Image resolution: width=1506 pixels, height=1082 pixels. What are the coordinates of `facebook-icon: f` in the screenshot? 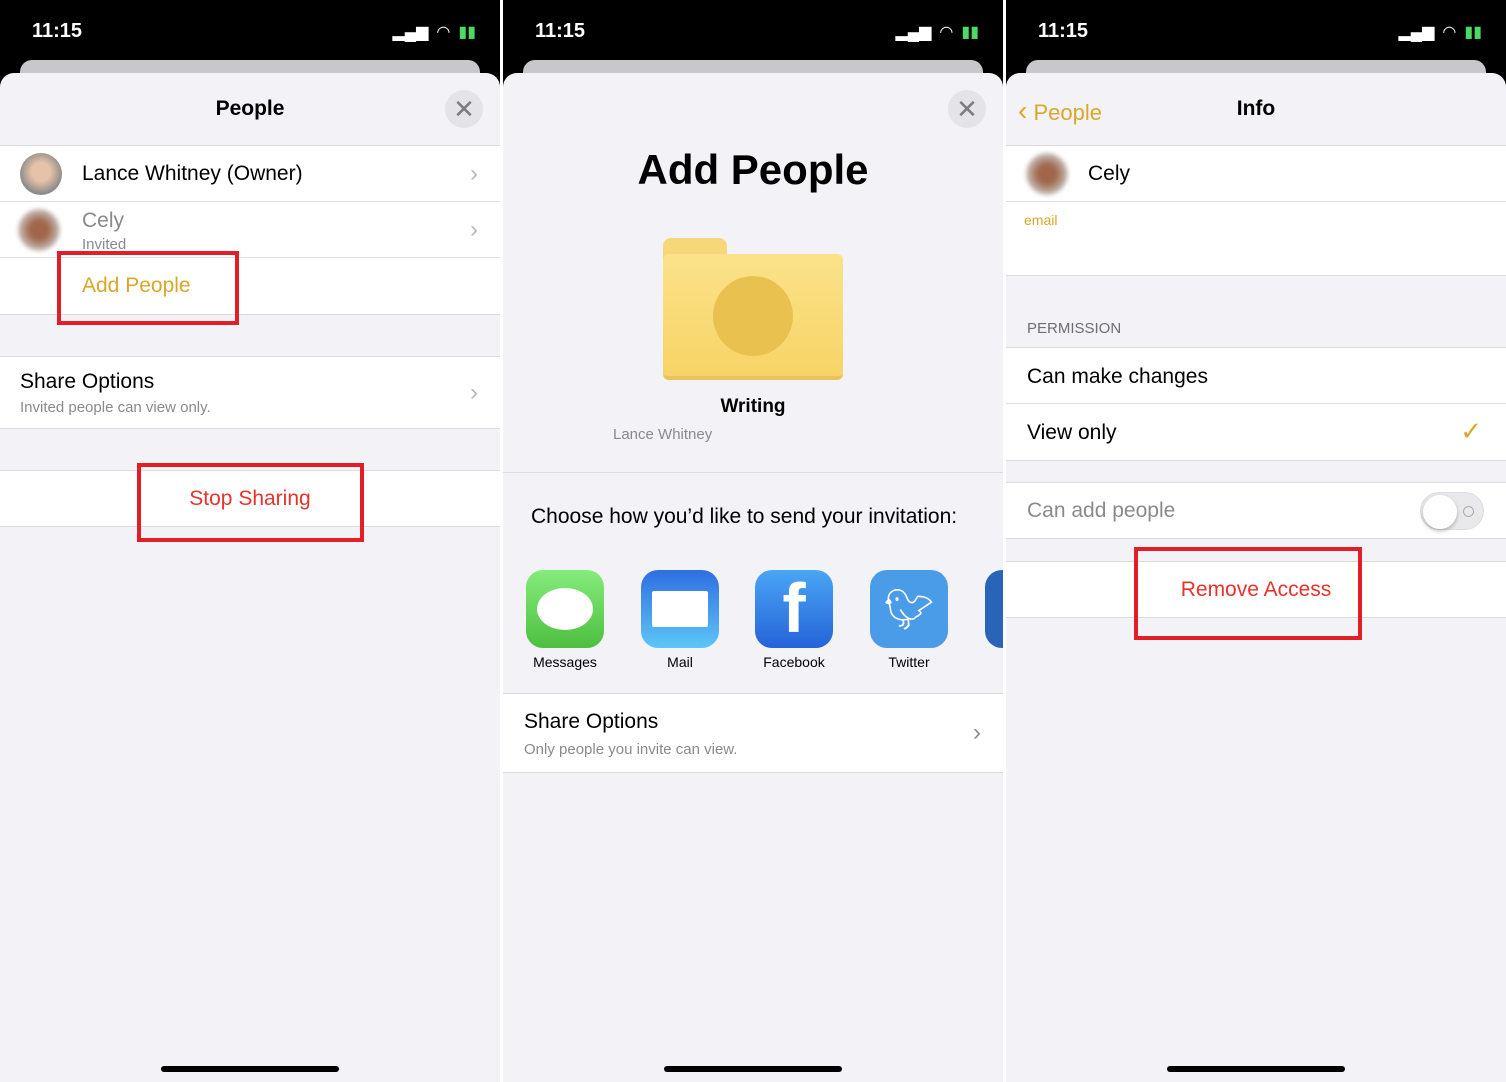 It's located at (794, 609).